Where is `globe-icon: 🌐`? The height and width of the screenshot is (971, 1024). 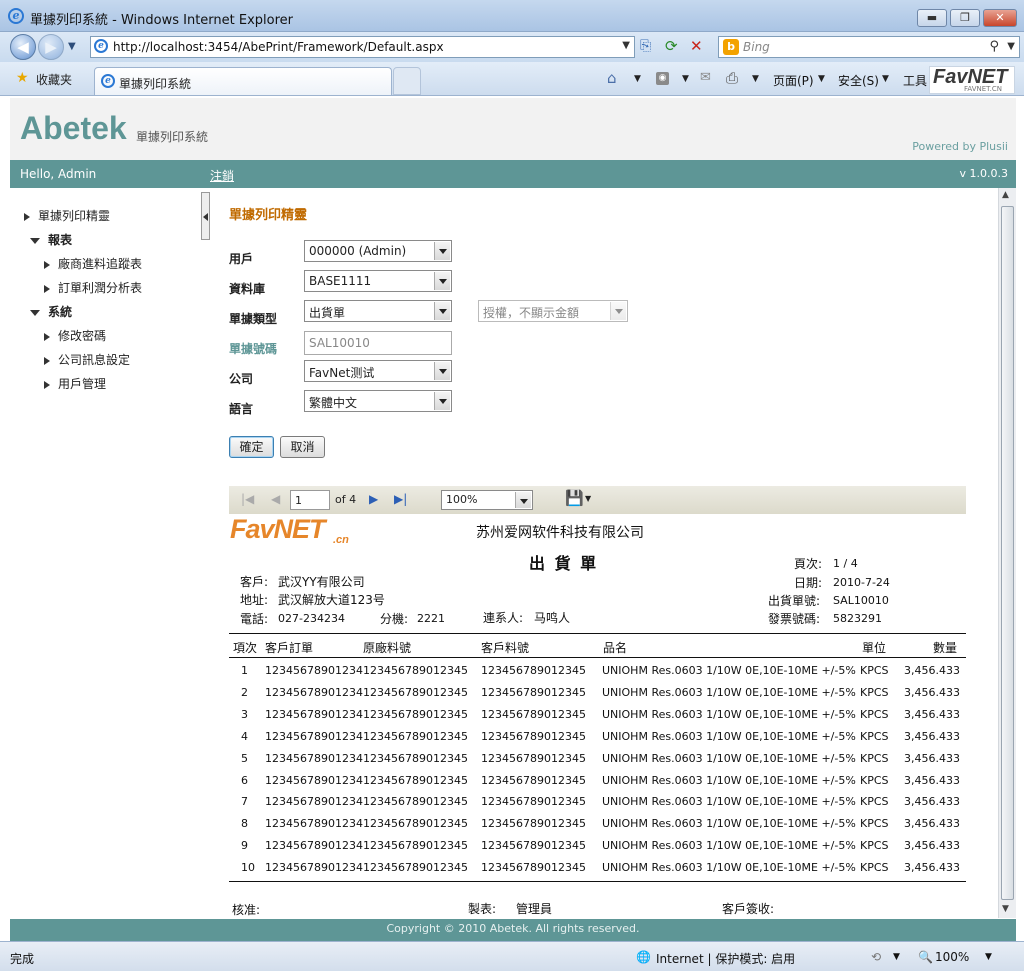 globe-icon: 🌐 is located at coordinates (643, 957).